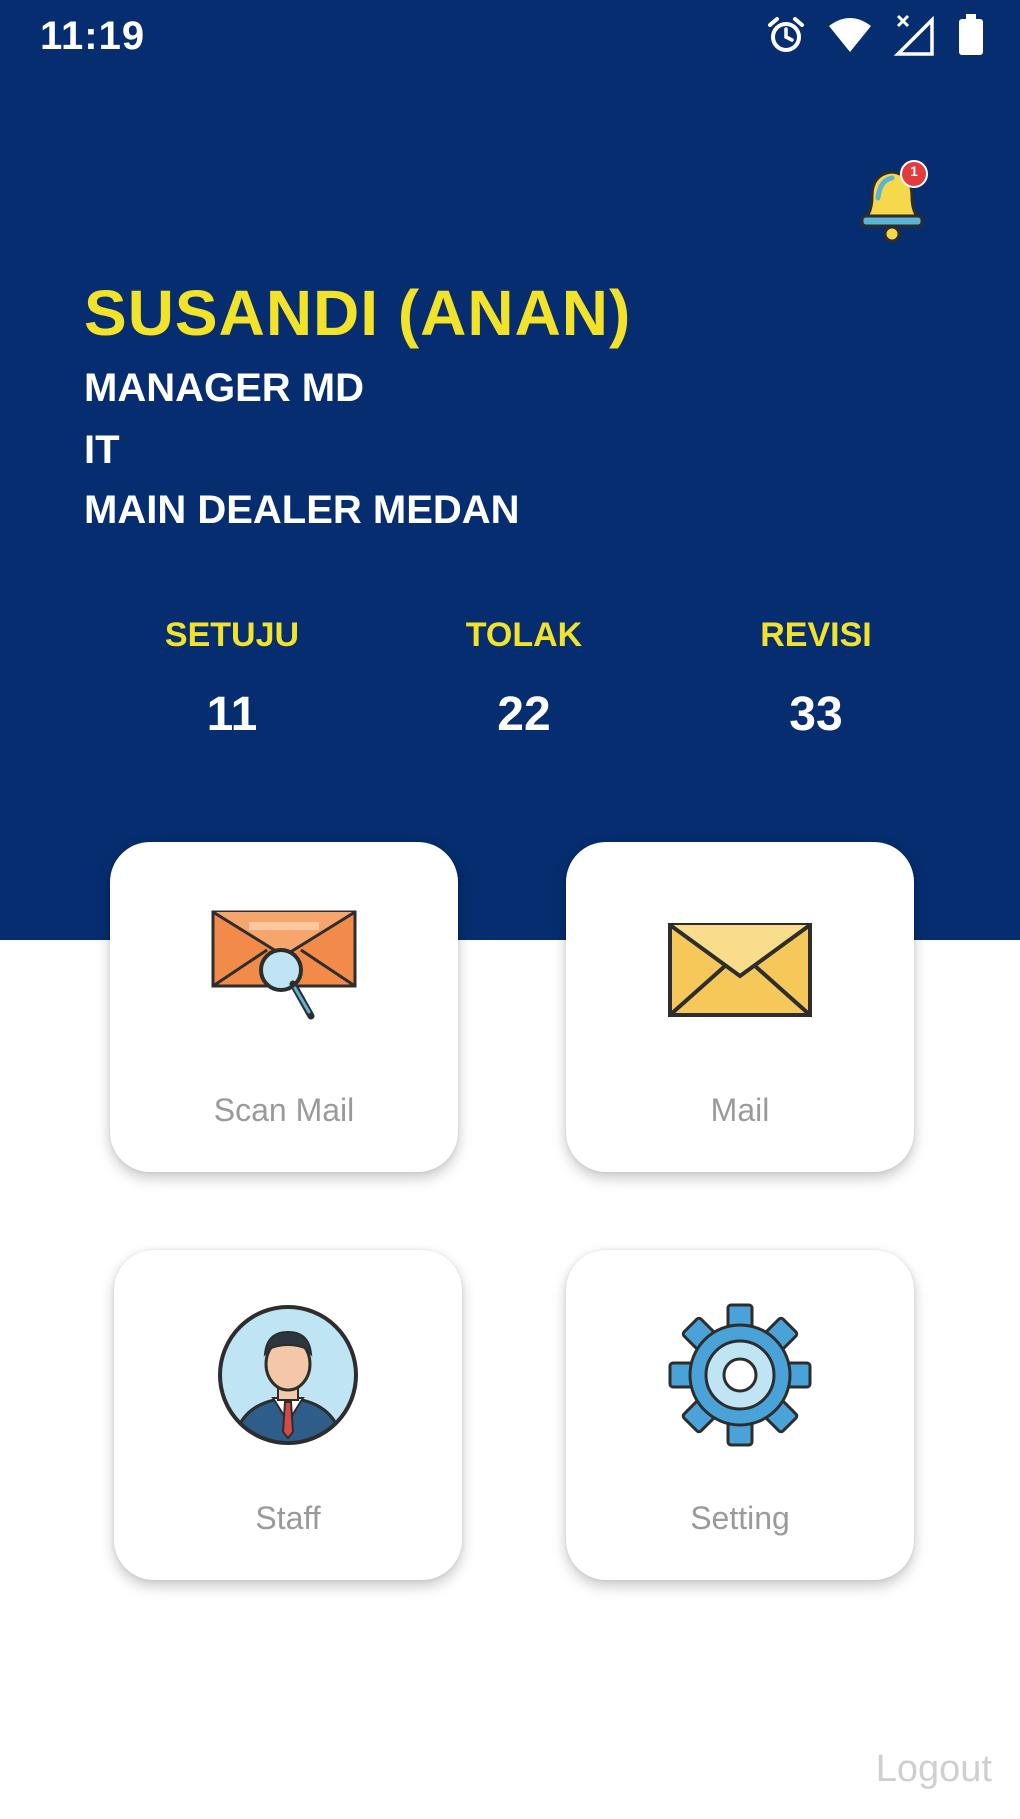  Describe the element at coordinates (232, 679) in the screenshot. I see `stat-setuju: SETUJU 11` at that location.